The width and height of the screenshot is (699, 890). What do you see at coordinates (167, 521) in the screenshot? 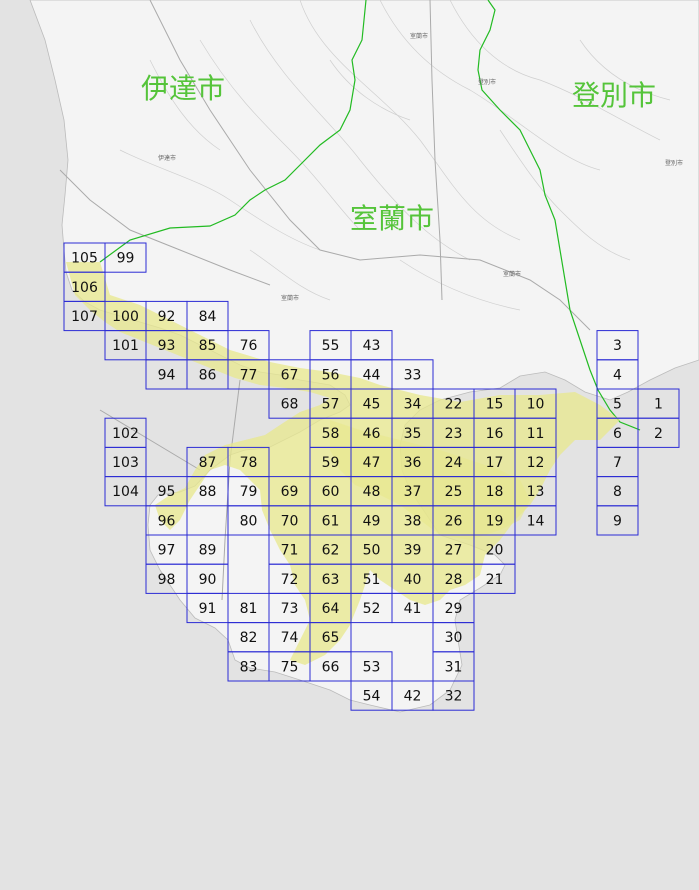
I see `tile-number: 96` at bounding box center [167, 521].